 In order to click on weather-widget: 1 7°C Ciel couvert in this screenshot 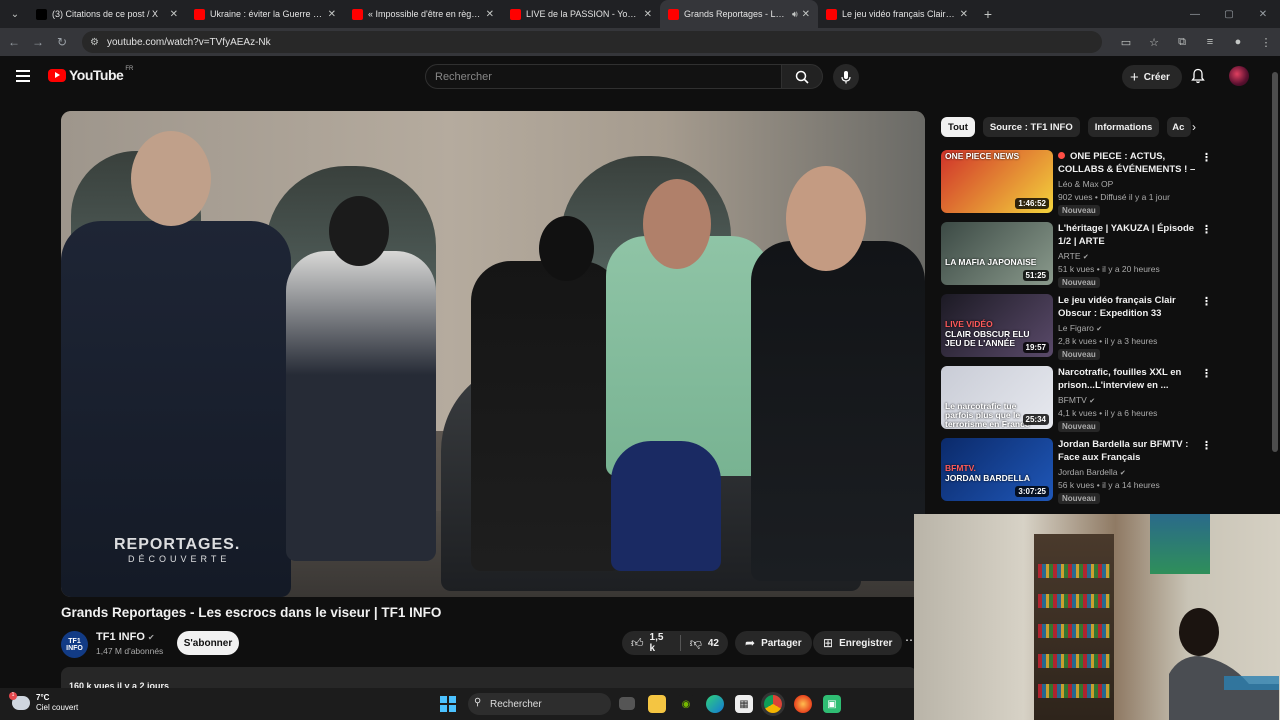, I will do `click(43, 702)`.